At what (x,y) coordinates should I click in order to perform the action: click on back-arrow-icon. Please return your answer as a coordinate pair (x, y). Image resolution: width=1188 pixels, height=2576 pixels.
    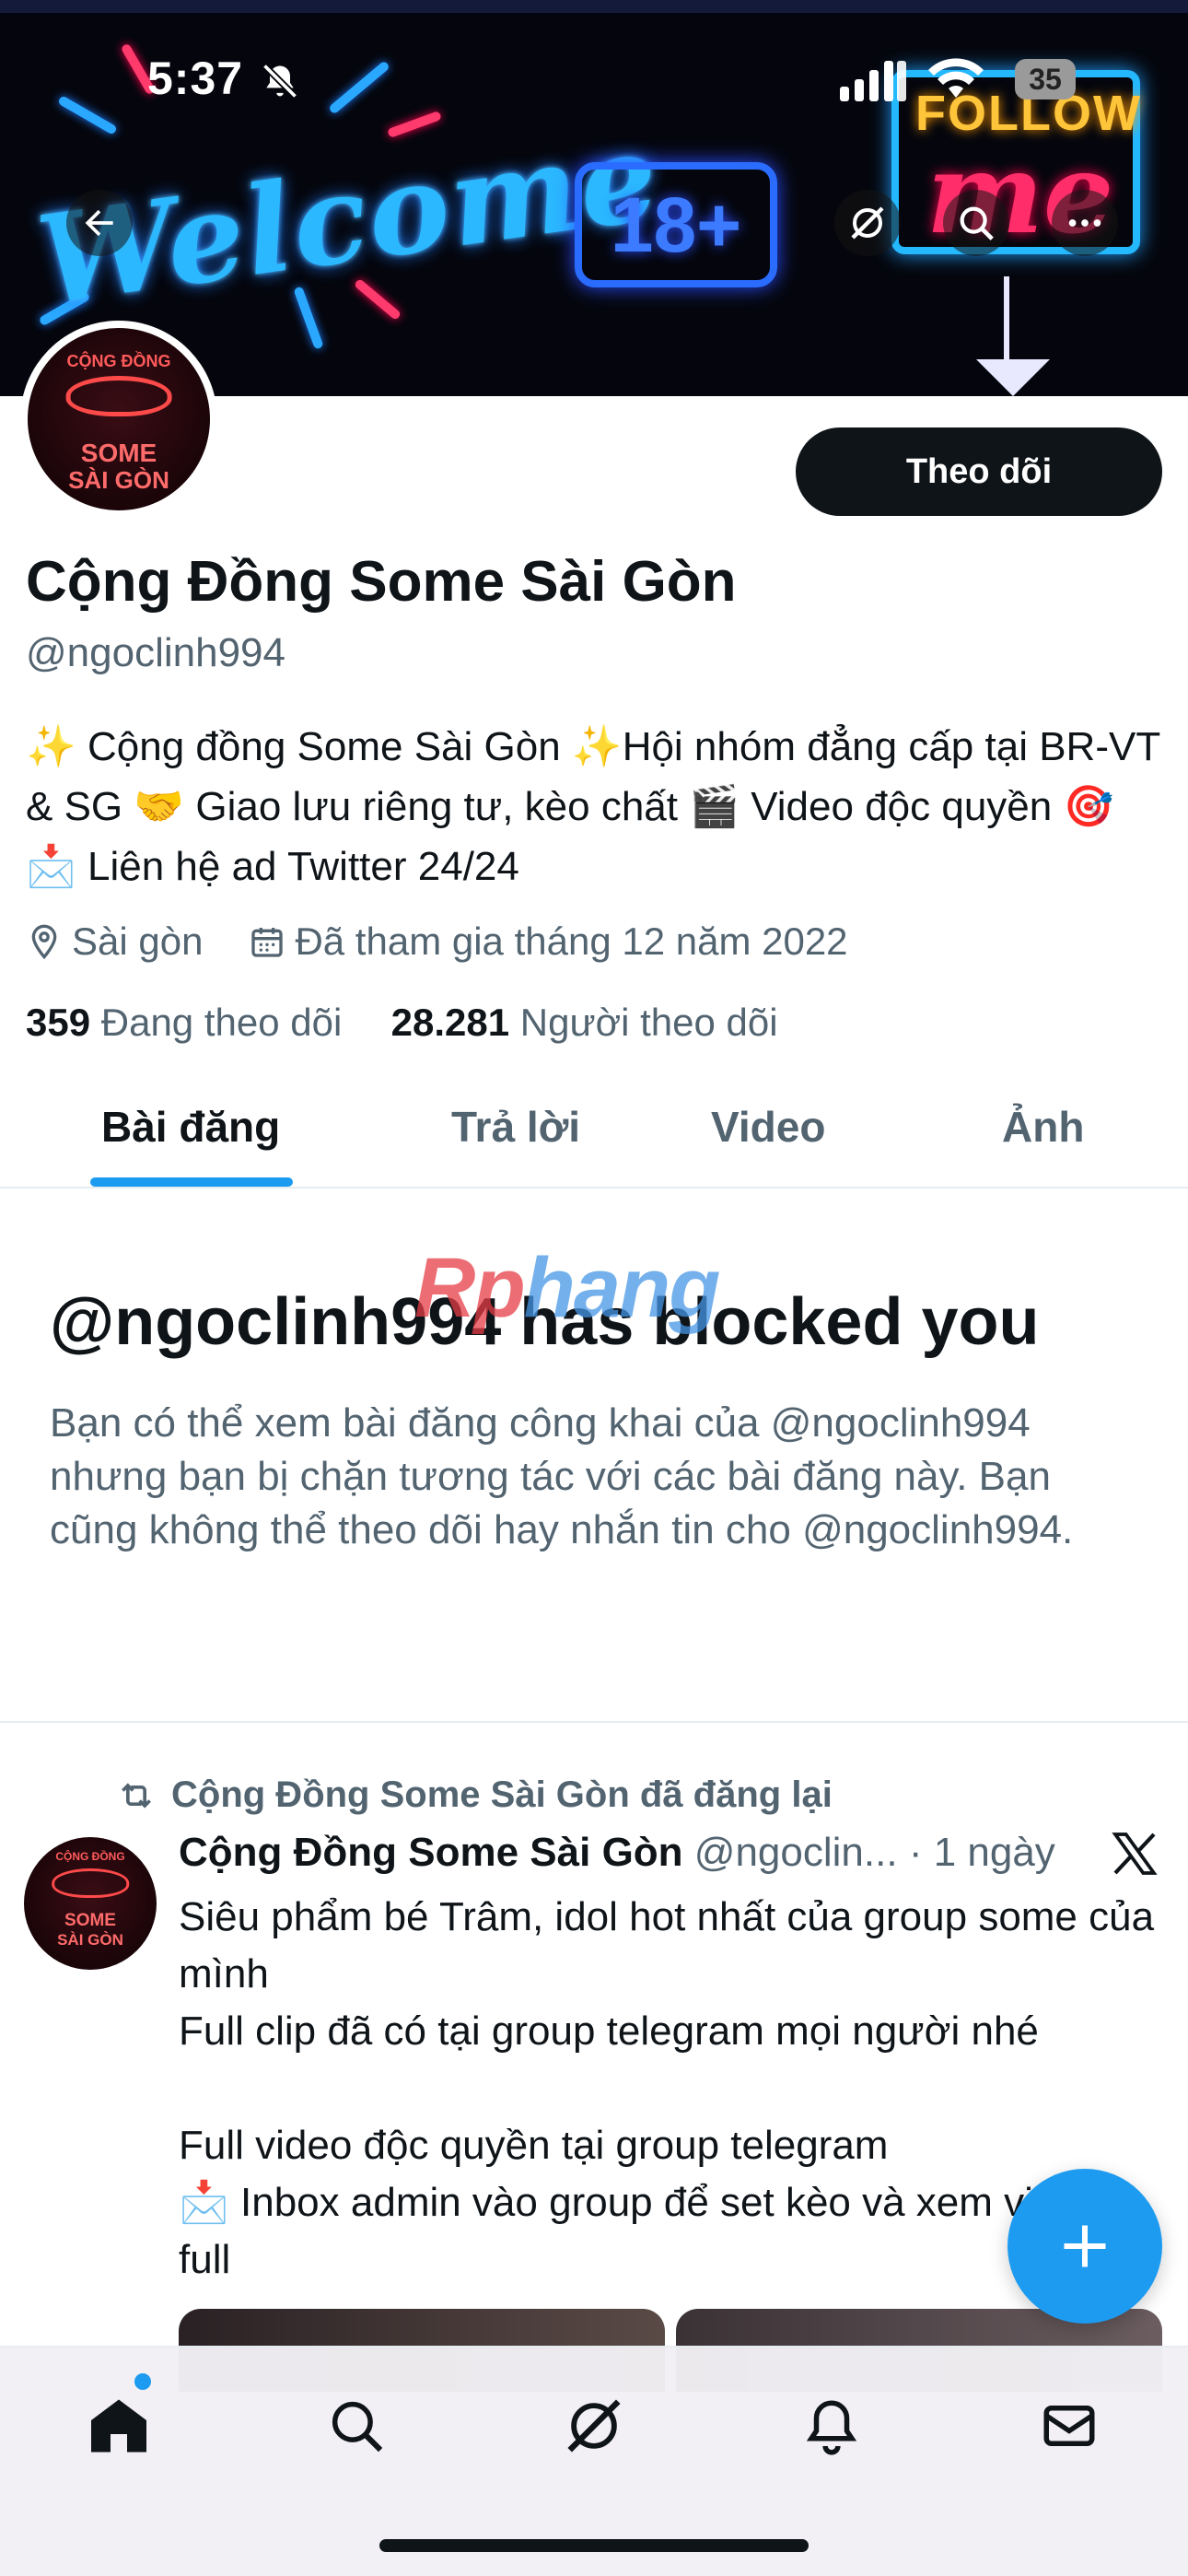
    Looking at the image, I should click on (99, 223).